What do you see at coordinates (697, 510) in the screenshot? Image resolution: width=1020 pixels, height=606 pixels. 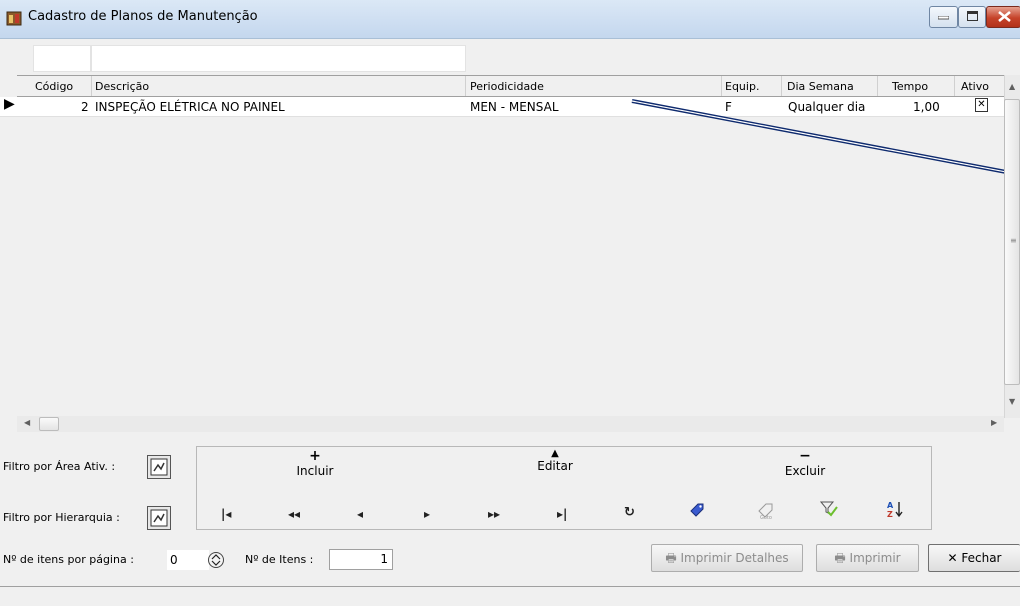 I see `tag-icon` at bounding box center [697, 510].